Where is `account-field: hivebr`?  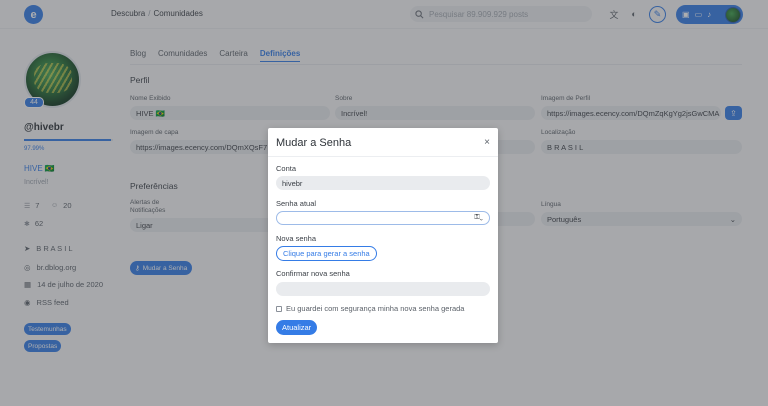
account-field: hivebr is located at coordinates (383, 183).